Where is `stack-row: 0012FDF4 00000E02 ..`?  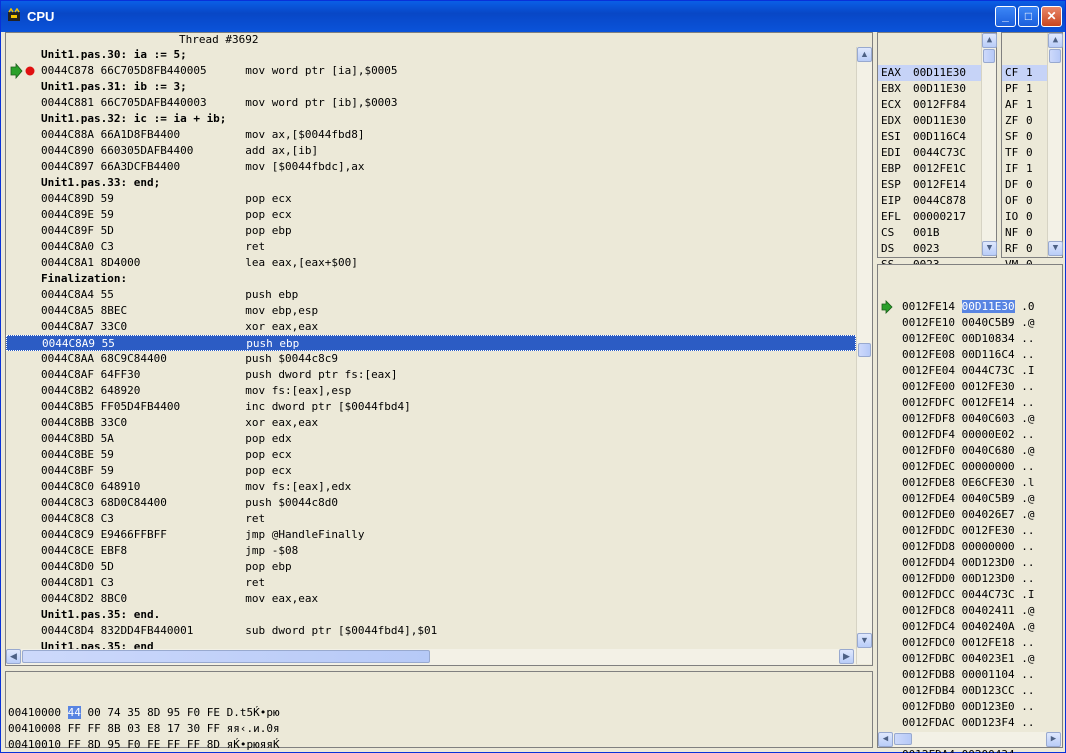 stack-row: 0012FDF4 00000E02 .. is located at coordinates (970, 435).